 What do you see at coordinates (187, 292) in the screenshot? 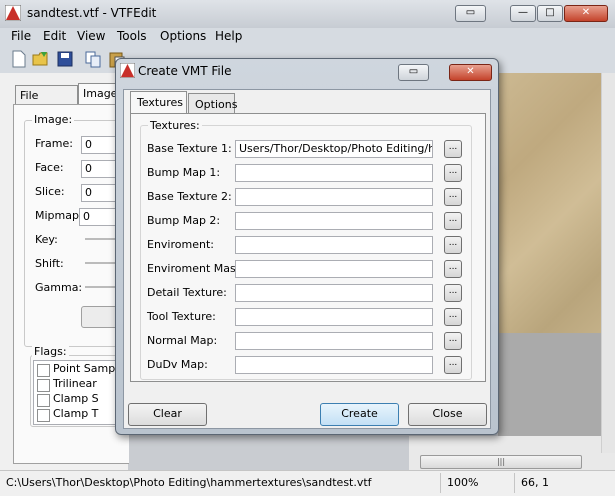
I see `detail-texture-label: Detail Texture:` at bounding box center [187, 292].